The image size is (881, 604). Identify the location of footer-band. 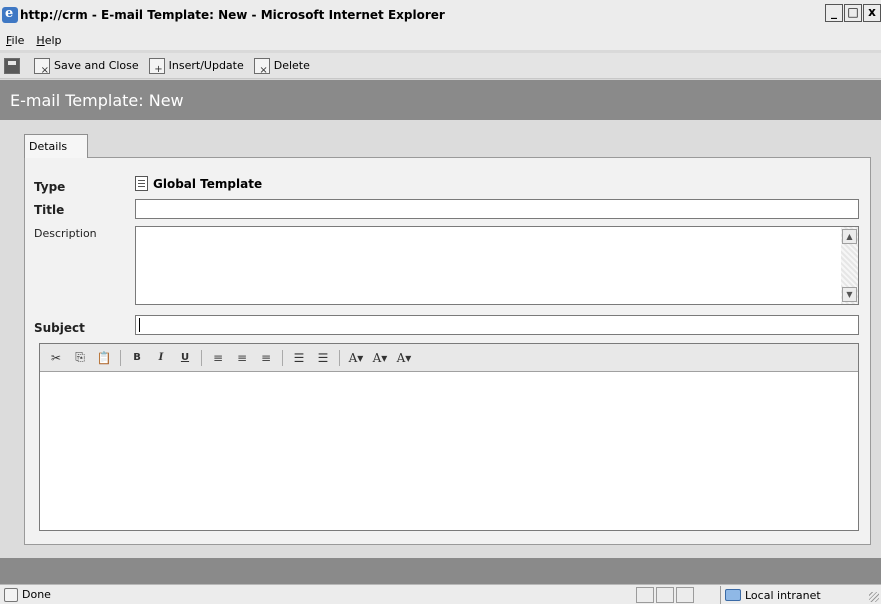
(440, 571).